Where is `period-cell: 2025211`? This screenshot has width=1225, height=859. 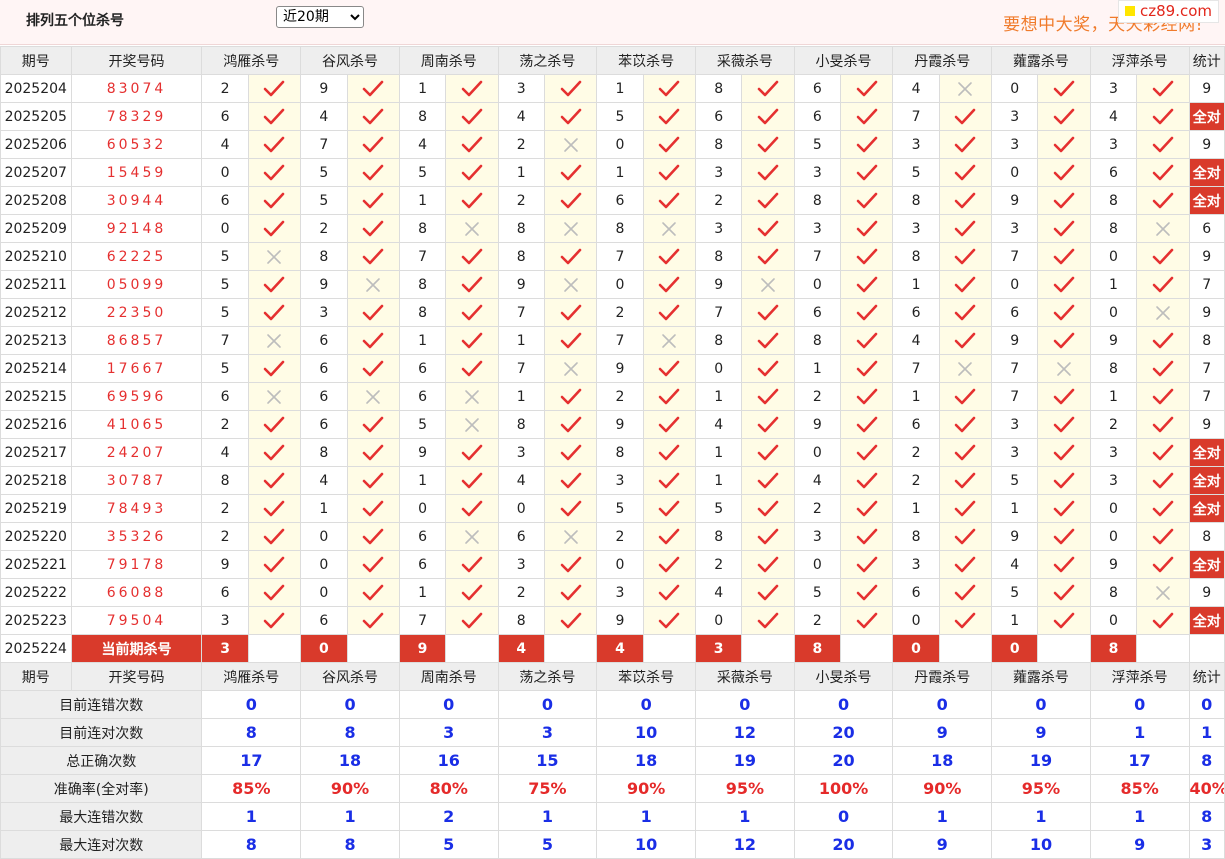
period-cell: 2025211 is located at coordinates (36, 284).